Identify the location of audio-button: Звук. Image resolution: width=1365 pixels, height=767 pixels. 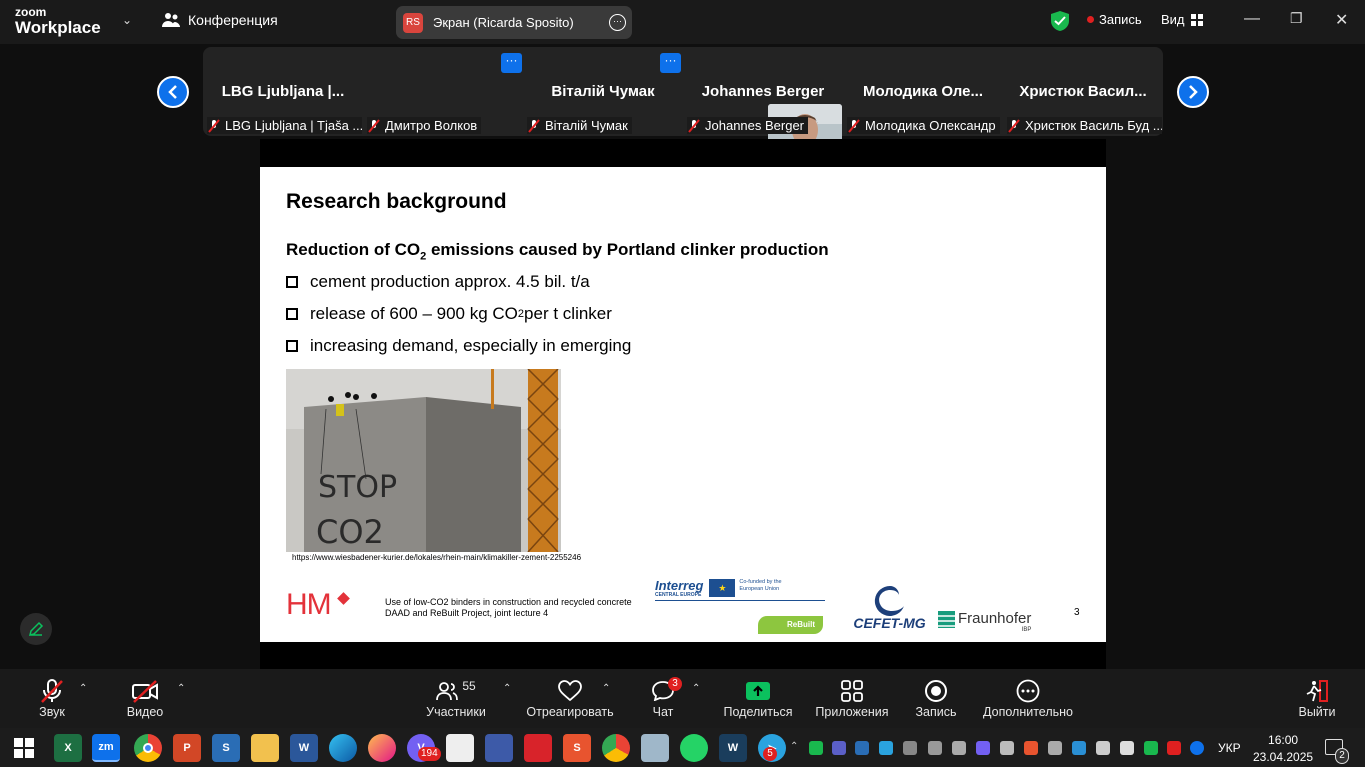
(52, 698).